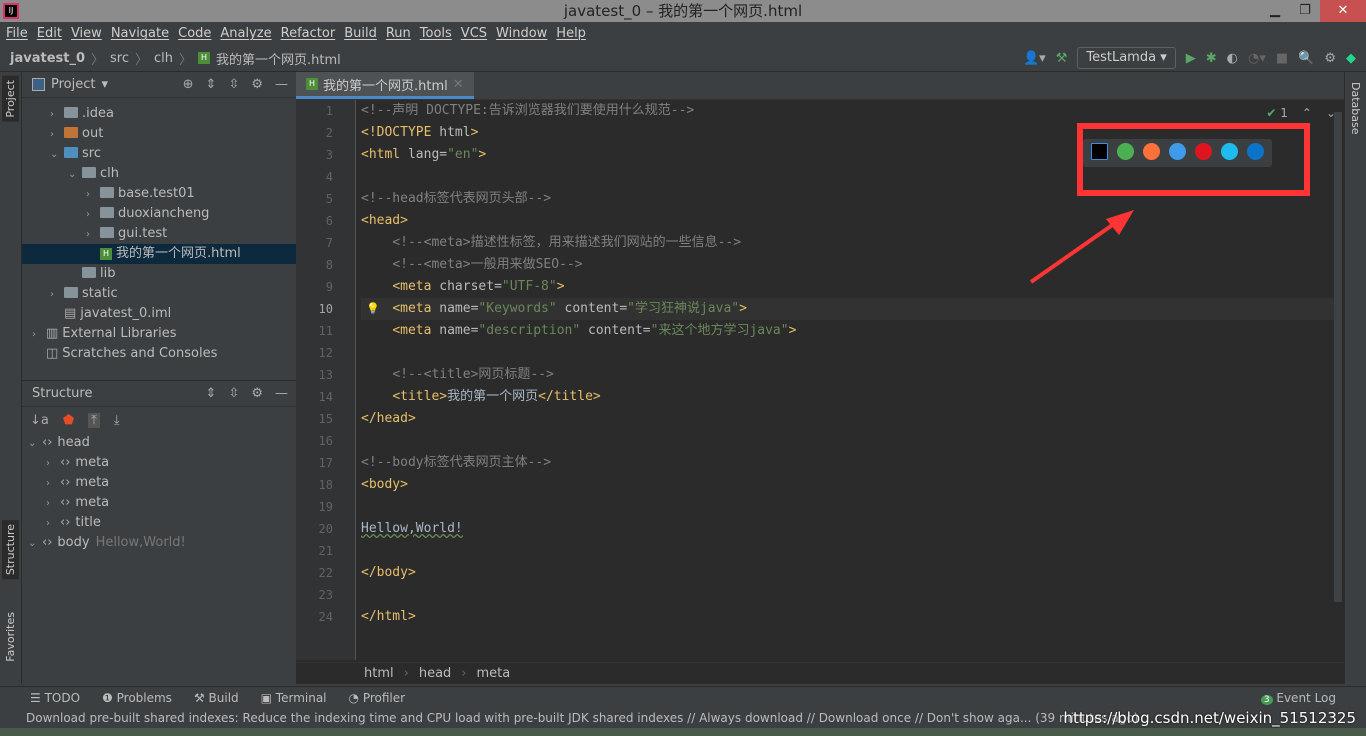  Describe the element at coordinates (436, 33) in the screenshot. I see `menu-tools: Tools` at that location.